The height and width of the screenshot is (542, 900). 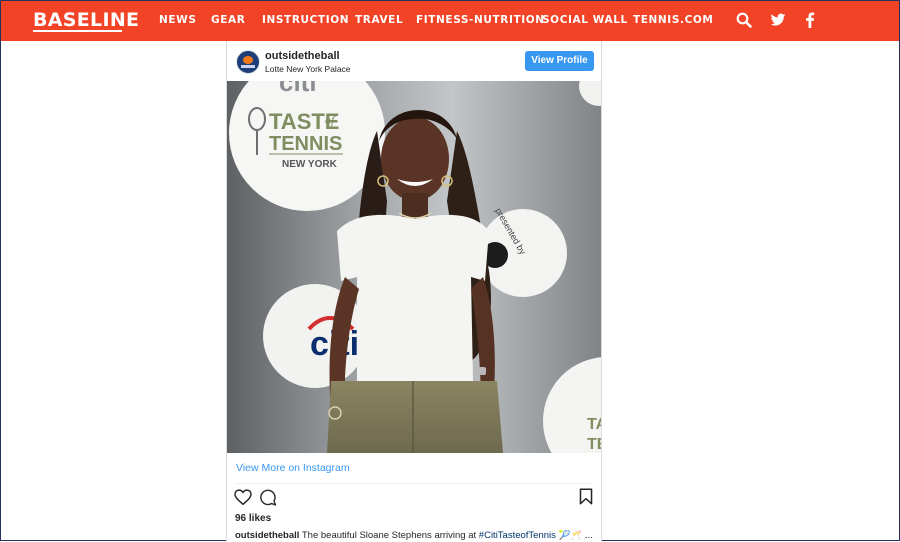 What do you see at coordinates (293, 468) in the screenshot?
I see `view-more-on-instagram-link: View More on Instagram` at bounding box center [293, 468].